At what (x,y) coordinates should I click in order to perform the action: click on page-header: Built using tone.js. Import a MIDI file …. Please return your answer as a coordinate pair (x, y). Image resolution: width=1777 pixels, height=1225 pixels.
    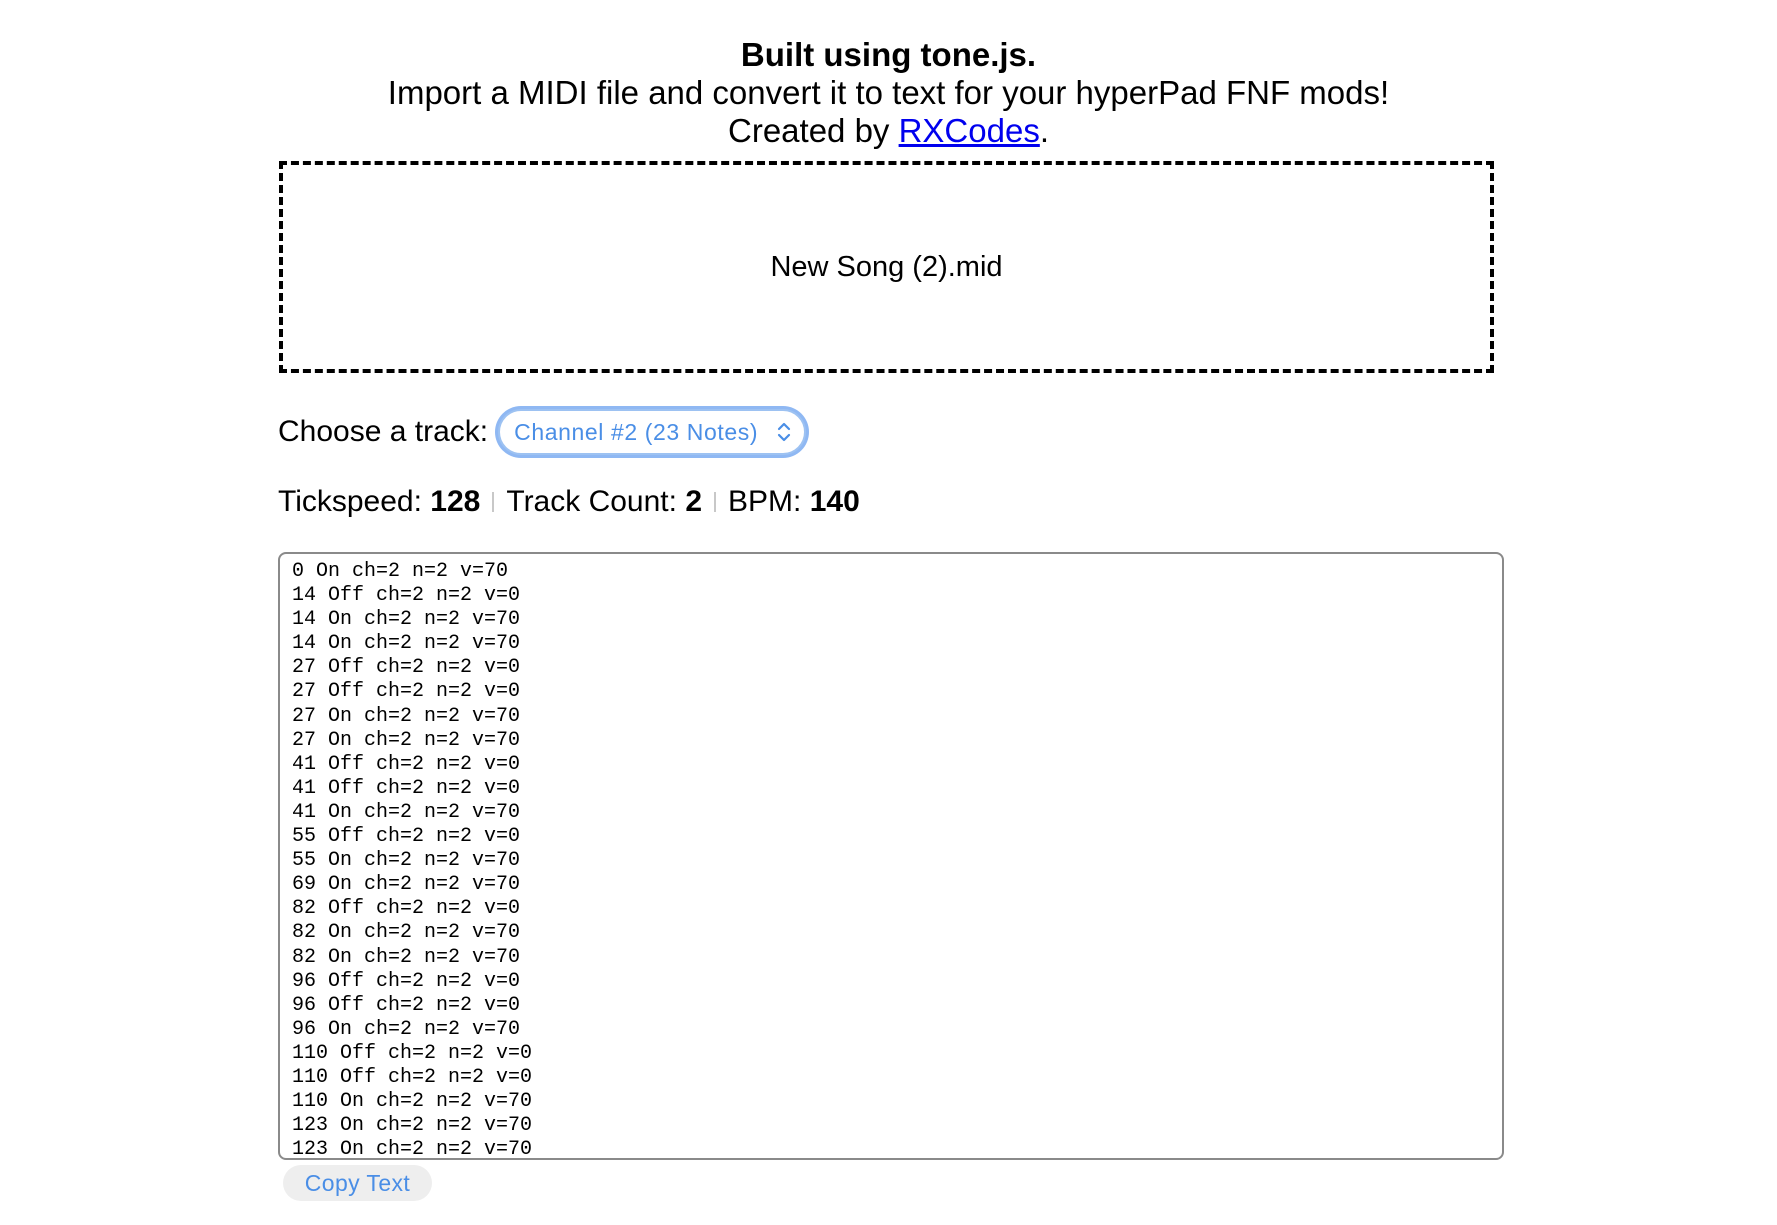
    Looking at the image, I should click on (888, 93).